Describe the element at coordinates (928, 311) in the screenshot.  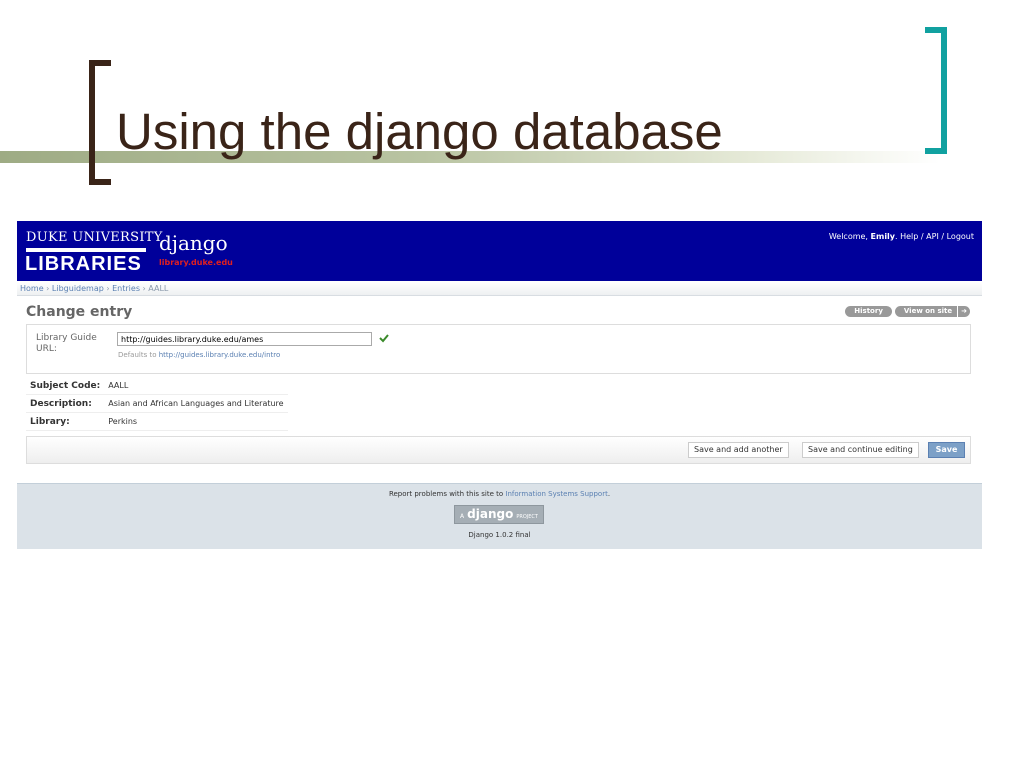
I see `view-on-site-label: View on site` at that location.